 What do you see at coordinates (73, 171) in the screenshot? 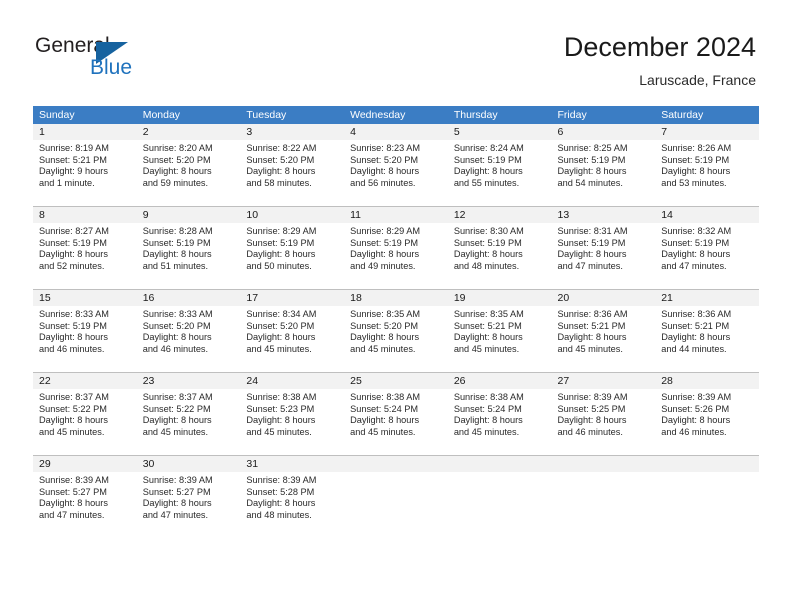
I see `day-daylight-line1: Daylight: 9 hours` at bounding box center [73, 171].